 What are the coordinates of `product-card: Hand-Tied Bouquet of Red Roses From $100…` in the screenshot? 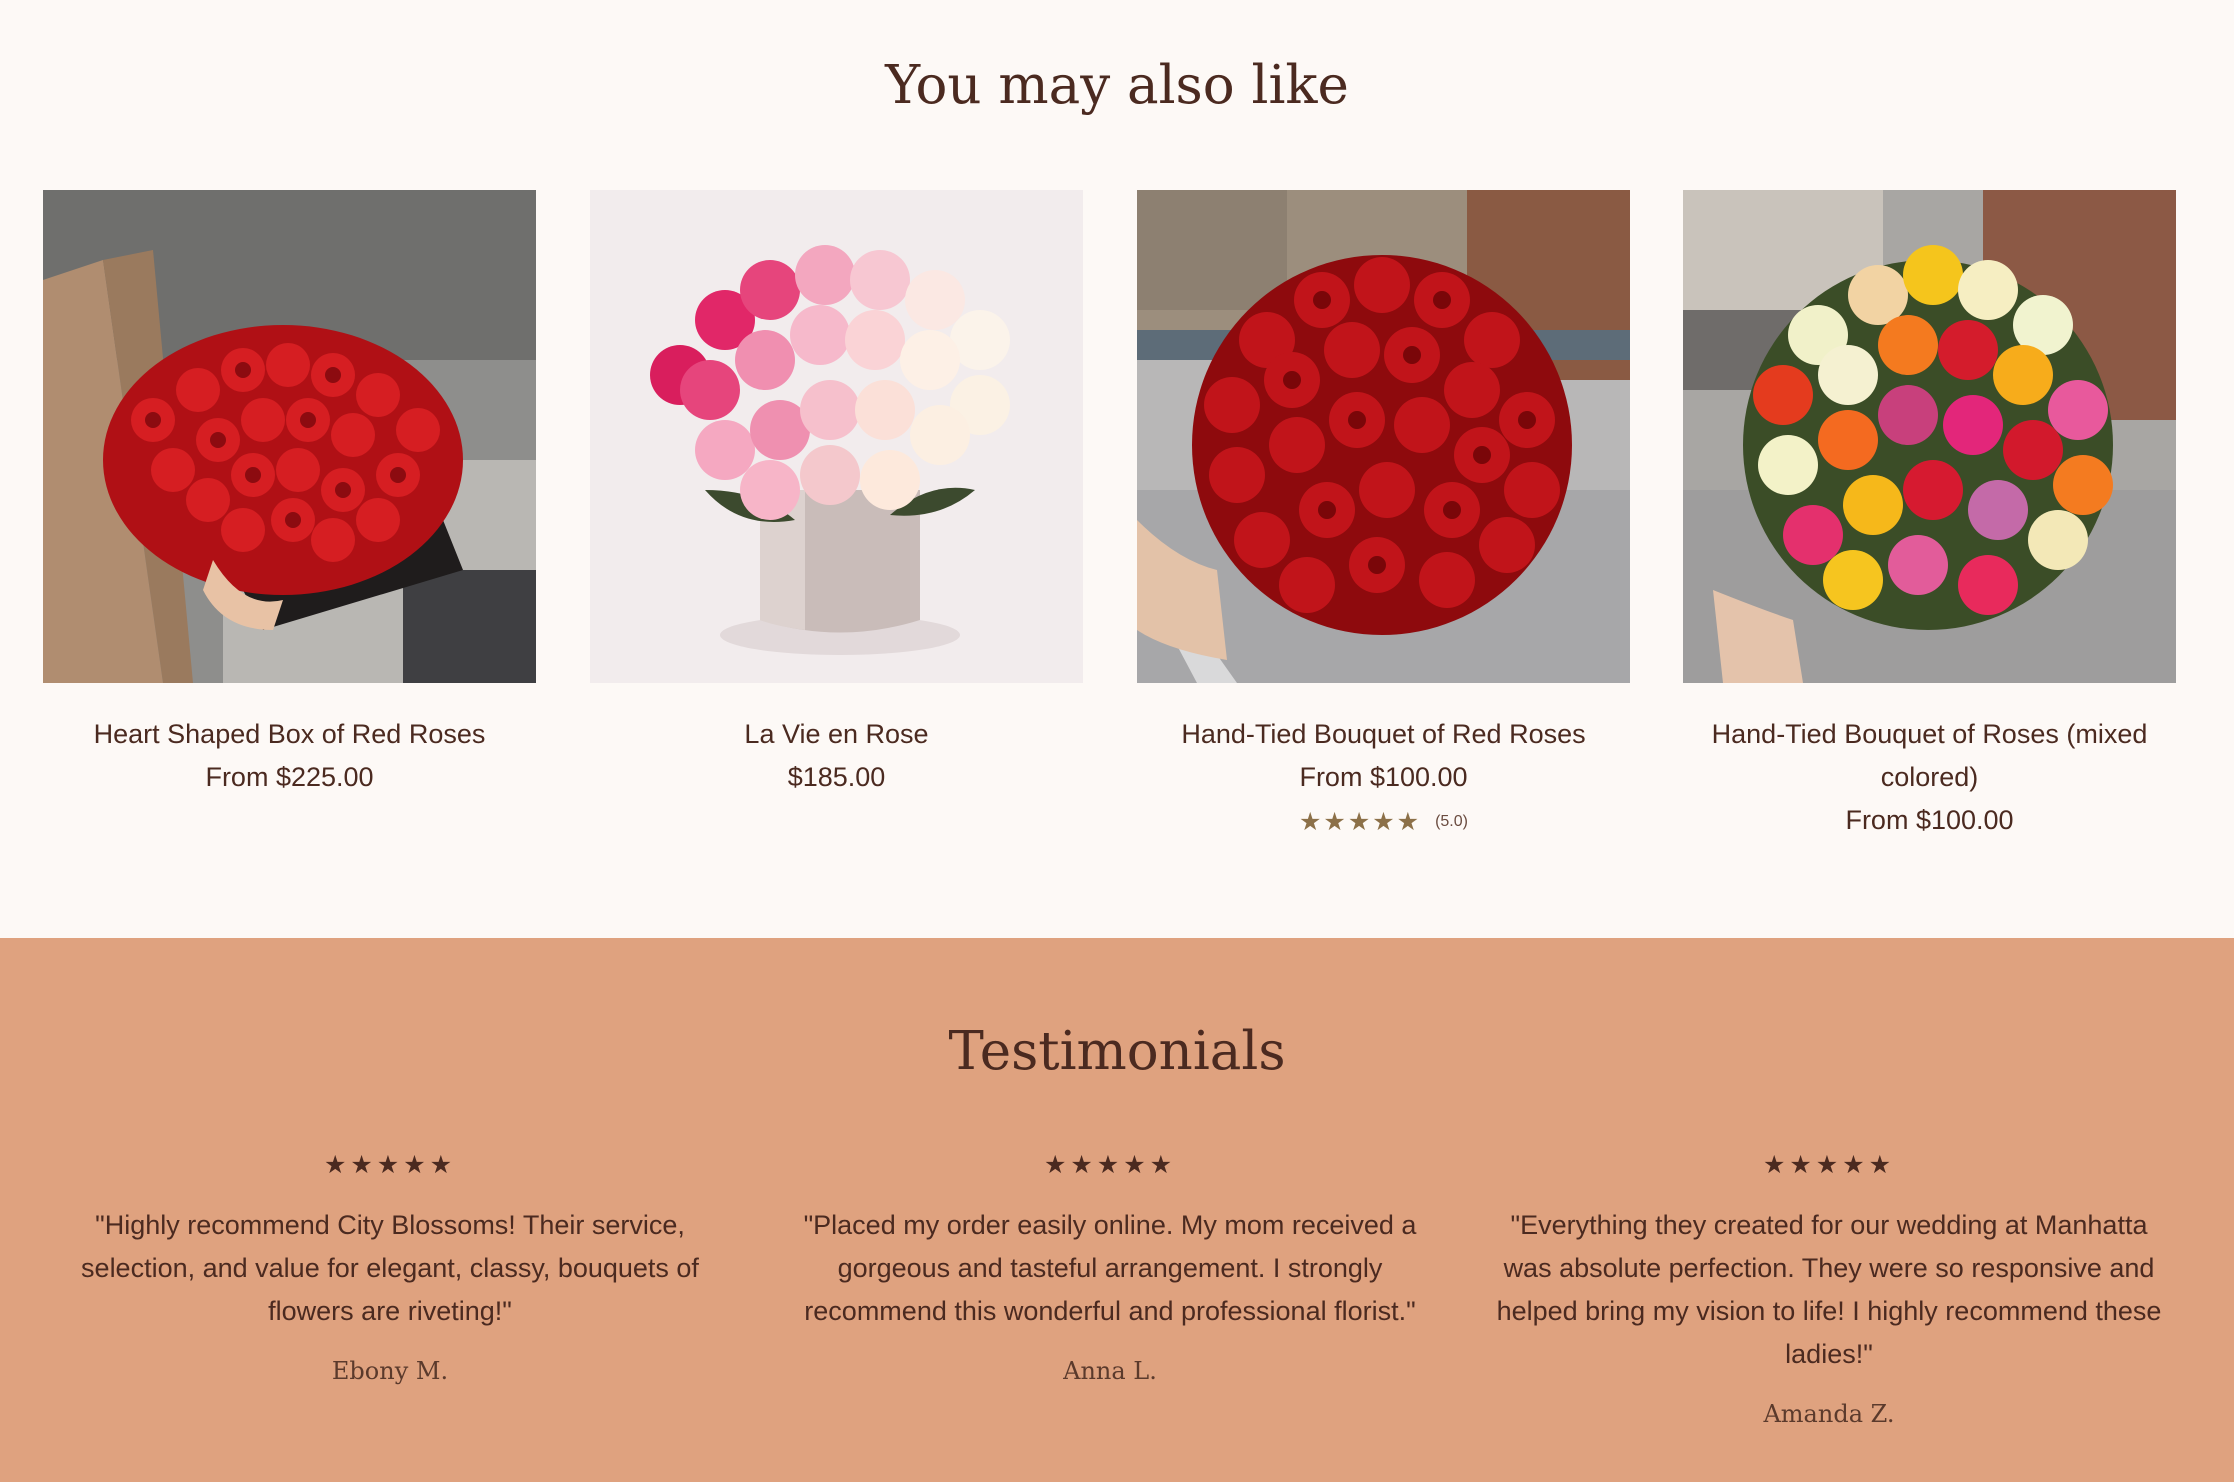 It's located at (1383, 513).